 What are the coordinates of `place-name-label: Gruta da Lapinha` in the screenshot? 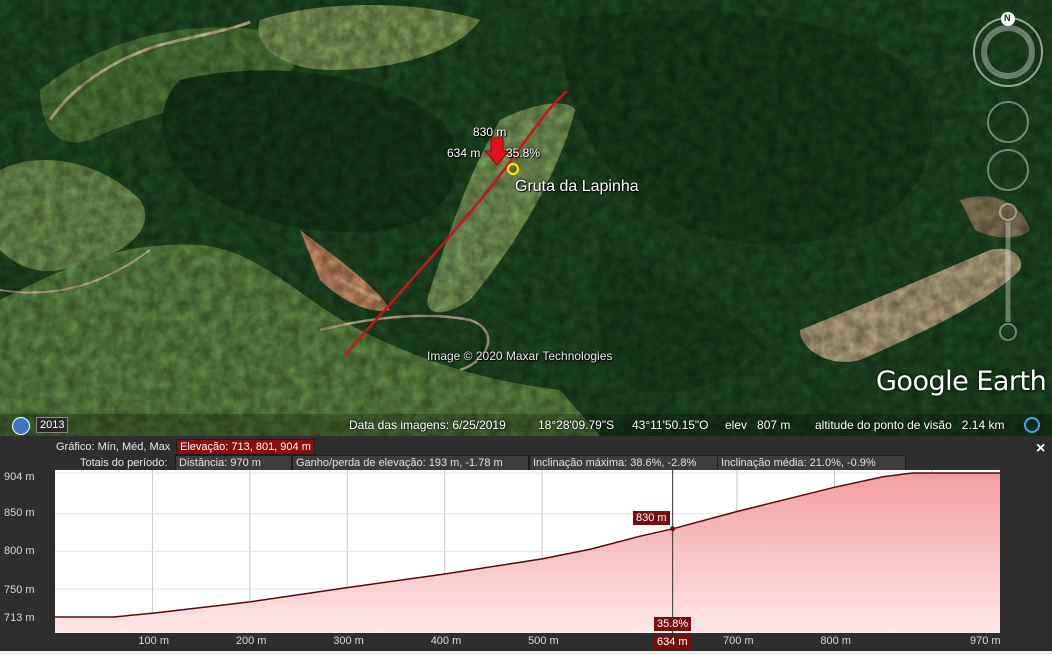 It's located at (577, 187).